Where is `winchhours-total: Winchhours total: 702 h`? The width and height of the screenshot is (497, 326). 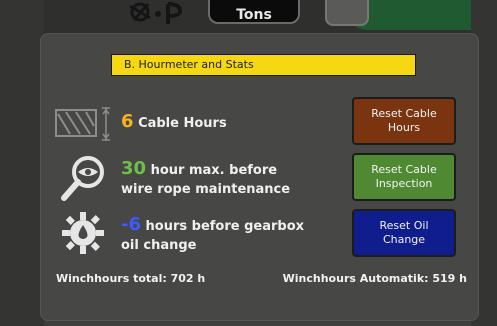 winchhours-total: Winchhours total: 702 h is located at coordinates (131, 278).